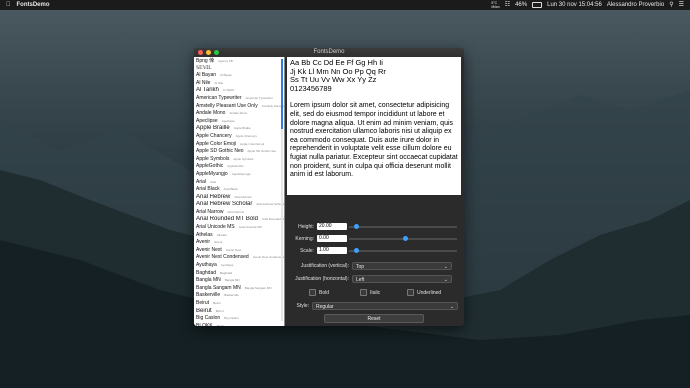  What do you see at coordinates (537, 5) in the screenshot?
I see `battery-icon` at bounding box center [537, 5].